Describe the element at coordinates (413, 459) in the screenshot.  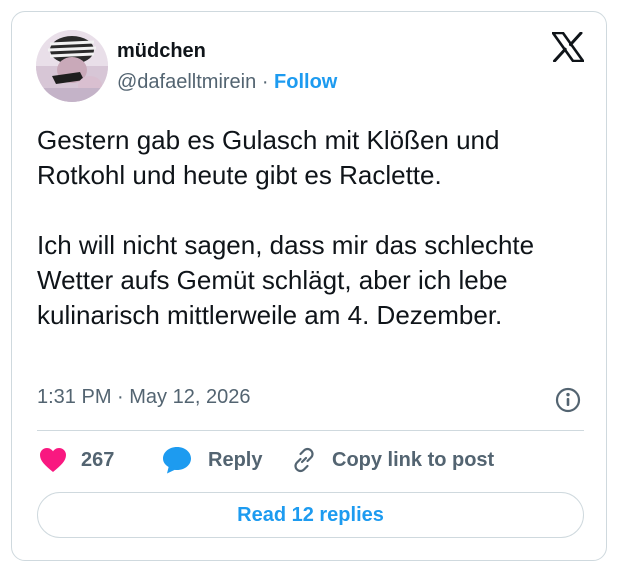
I see `copy-link-label: Copy link to post` at that location.